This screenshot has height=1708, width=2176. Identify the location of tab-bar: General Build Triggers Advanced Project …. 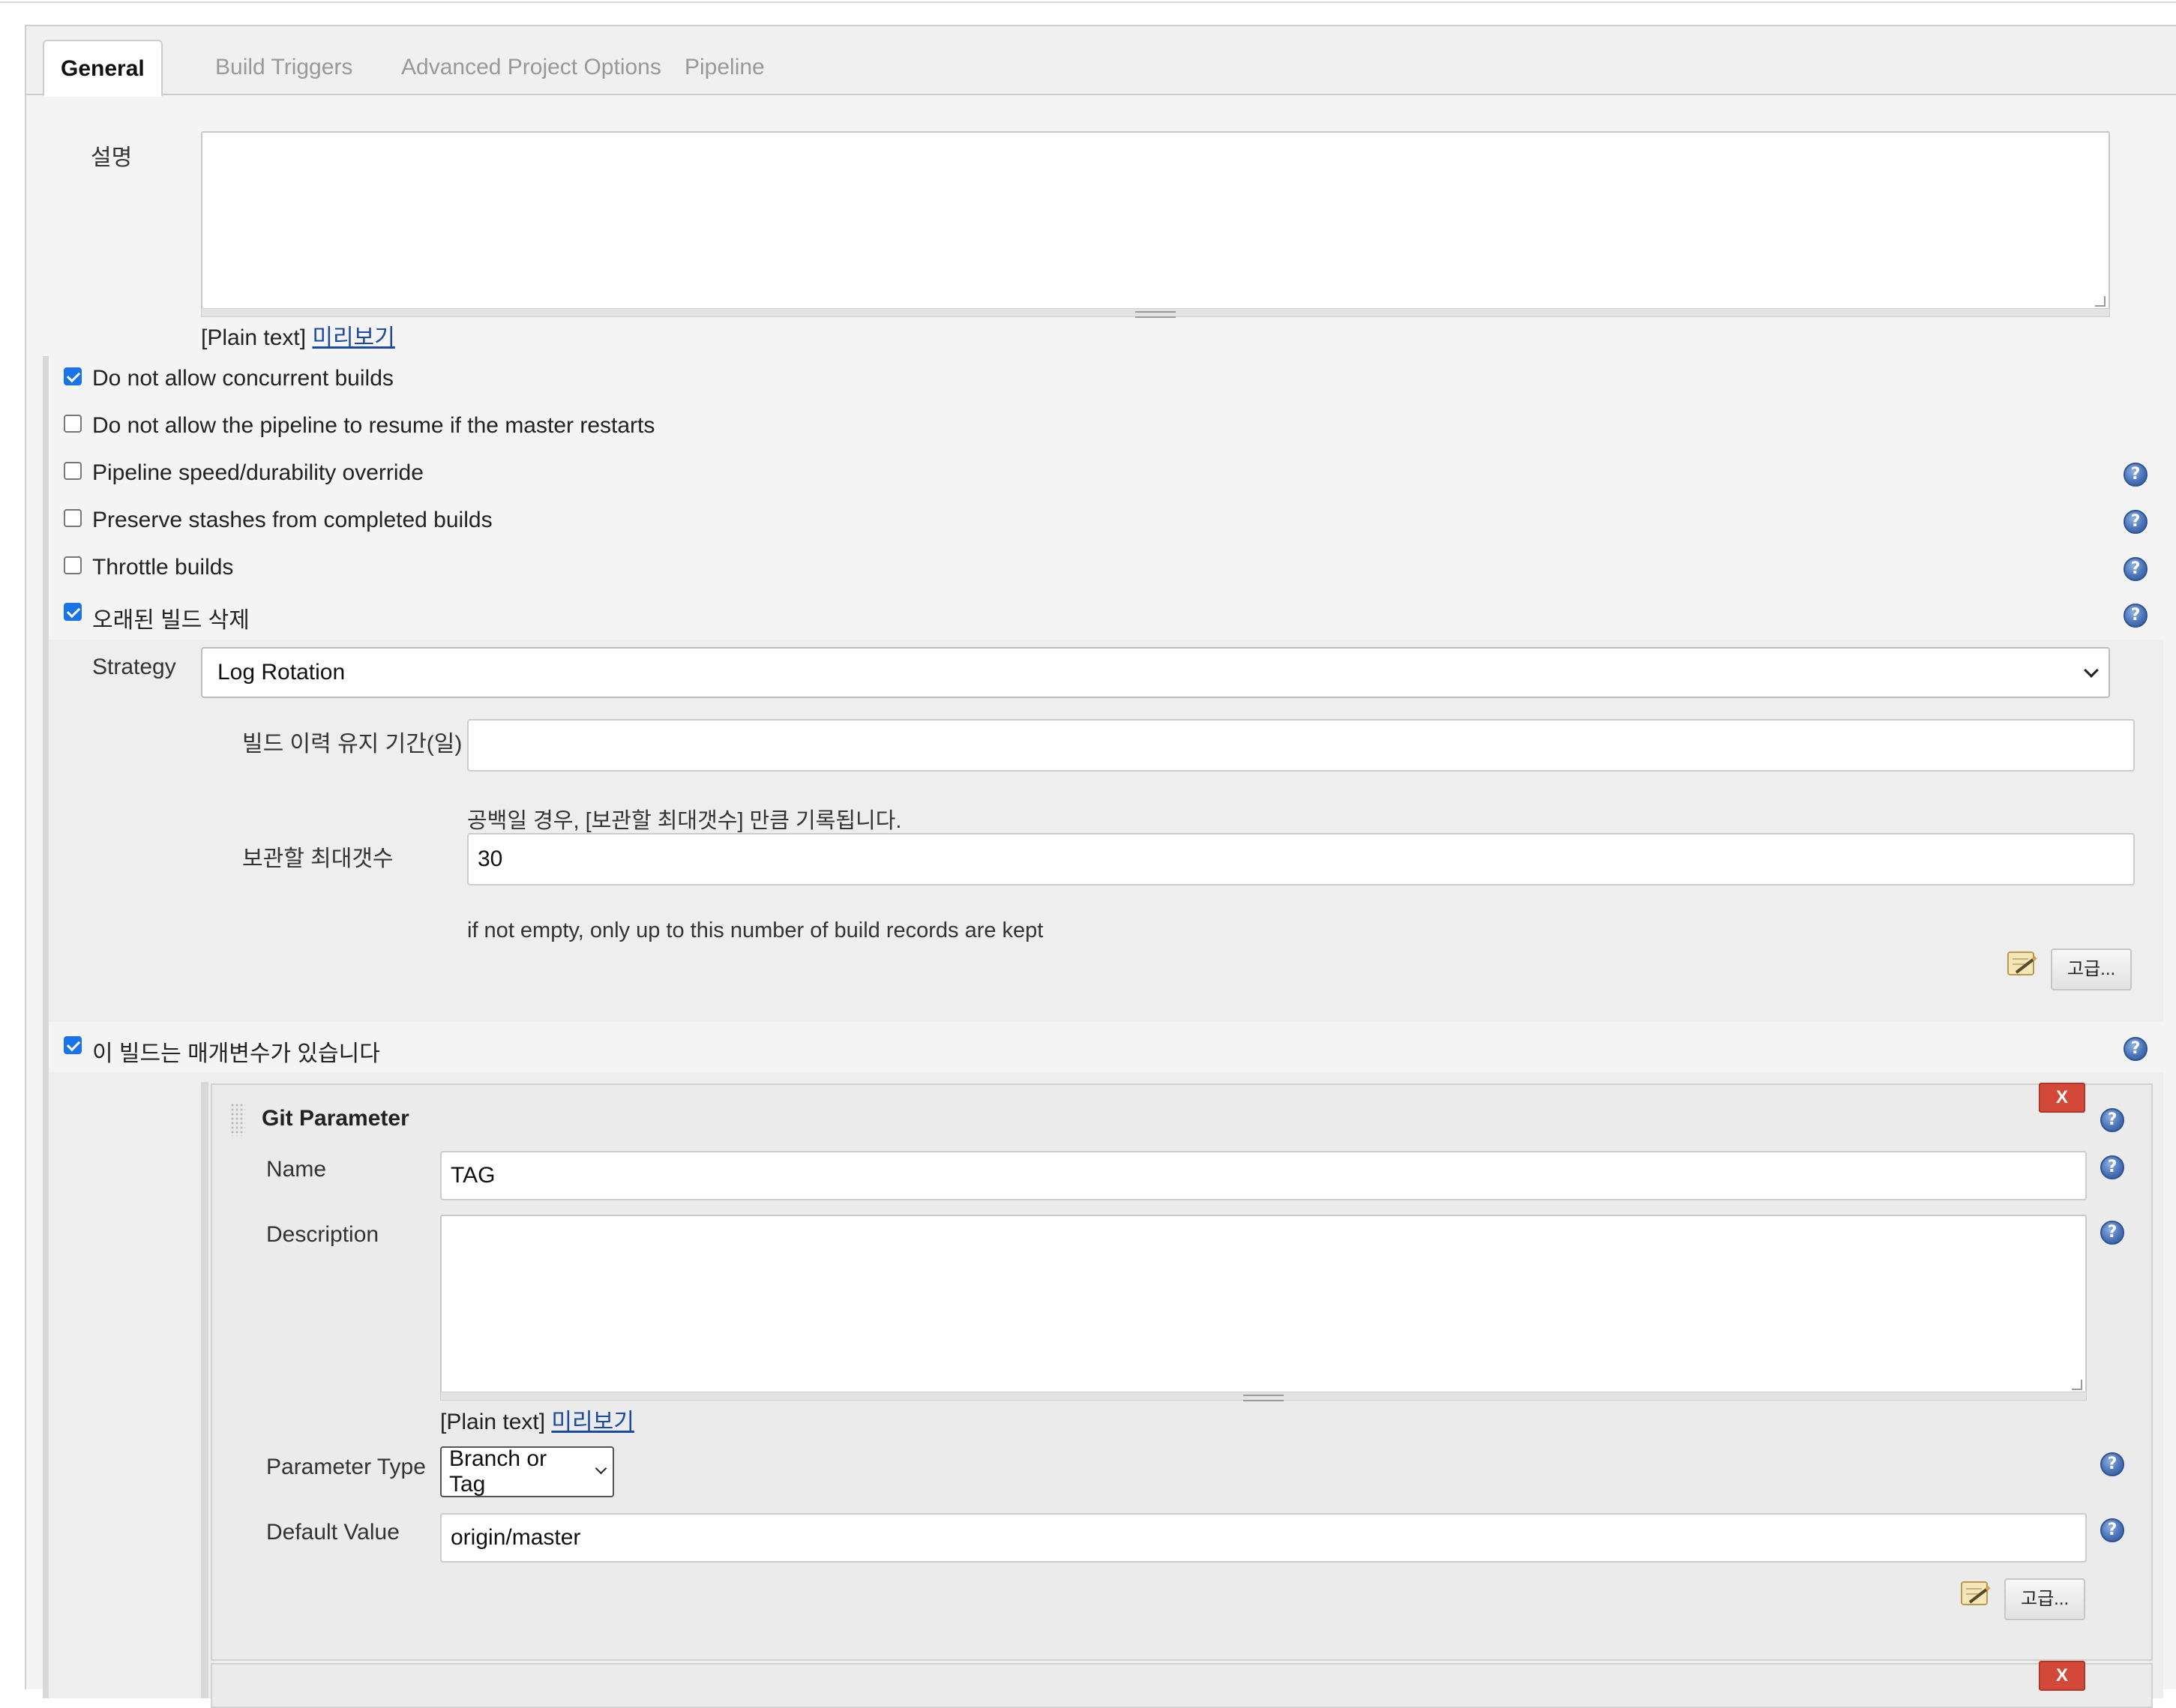
(1101, 62).